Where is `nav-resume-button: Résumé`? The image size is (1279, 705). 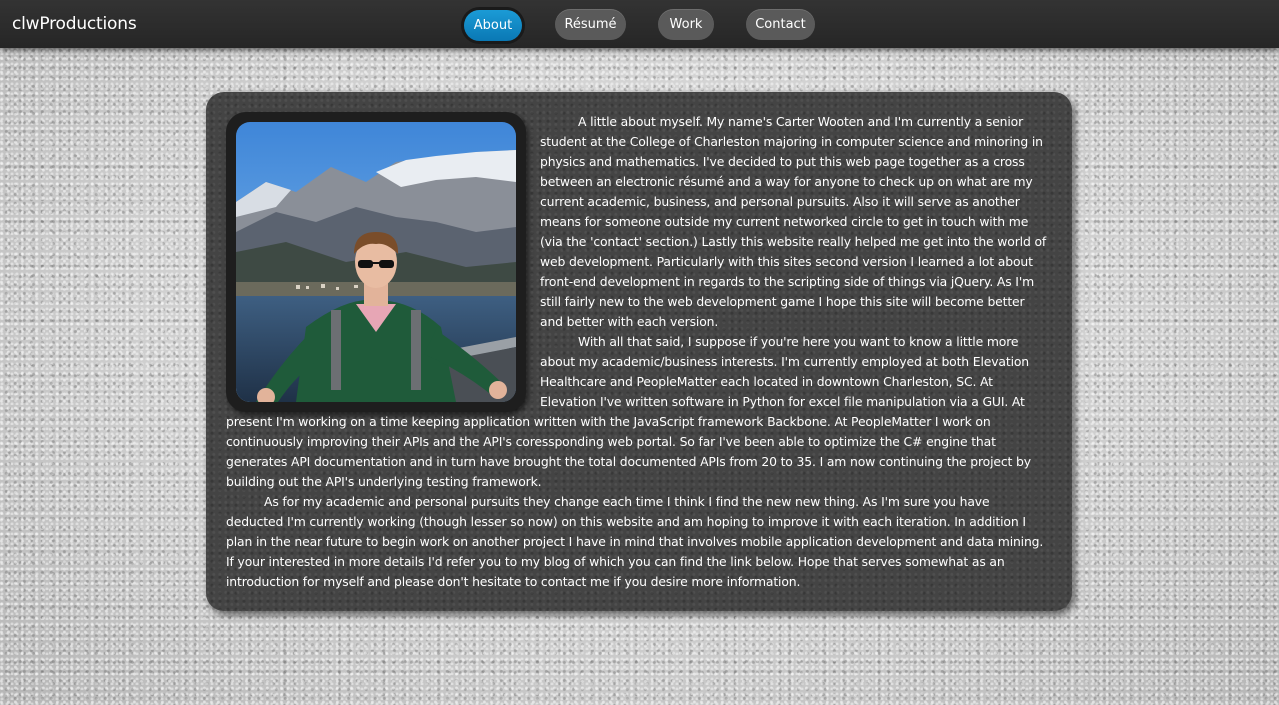
nav-resume-button: Résumé is located at coordinates (590, 24).